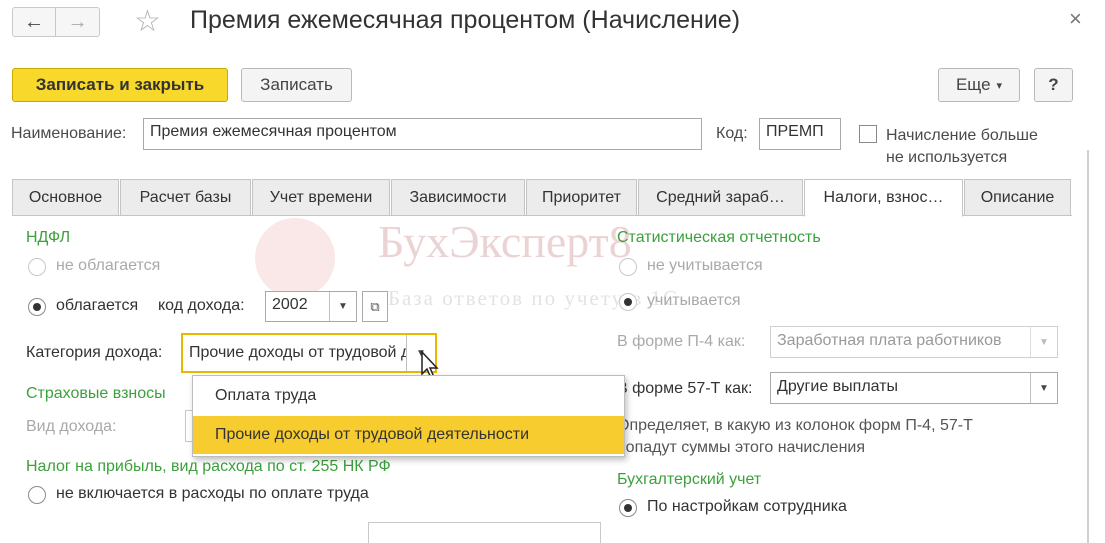 Image resolution: width=1105 pixels, height=543 pixels. Describe the element at coordinates (685, 388) in the screenshot. I see `f57-label: В форме 57-Т как:` at that location.